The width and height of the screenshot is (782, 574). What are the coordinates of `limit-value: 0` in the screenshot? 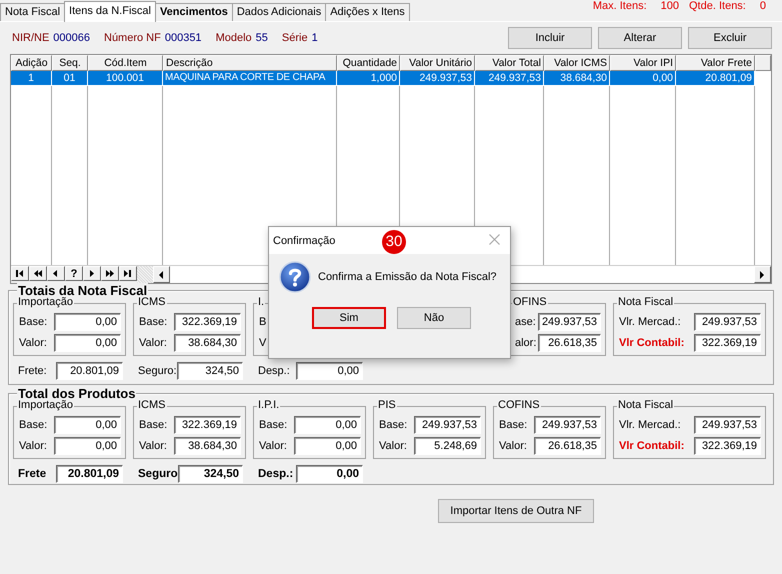 It's located at (763, 6).